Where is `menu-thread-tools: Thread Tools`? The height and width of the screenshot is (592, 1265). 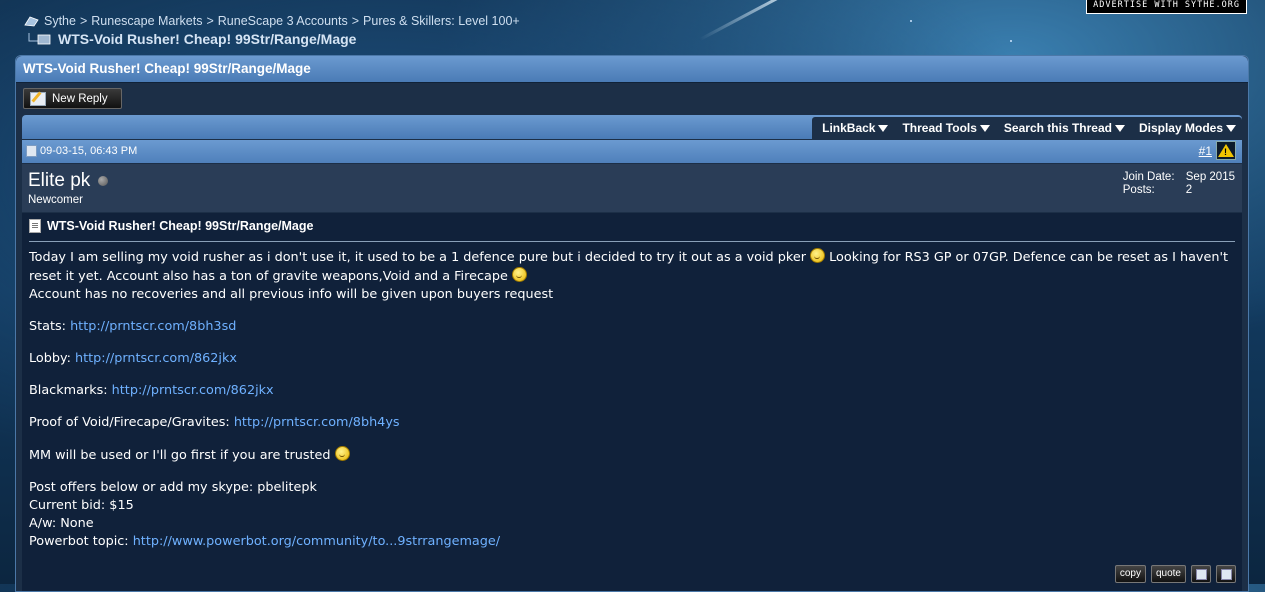
menu-thread-tools: Thread Tools is located at coordinates (946, 128).